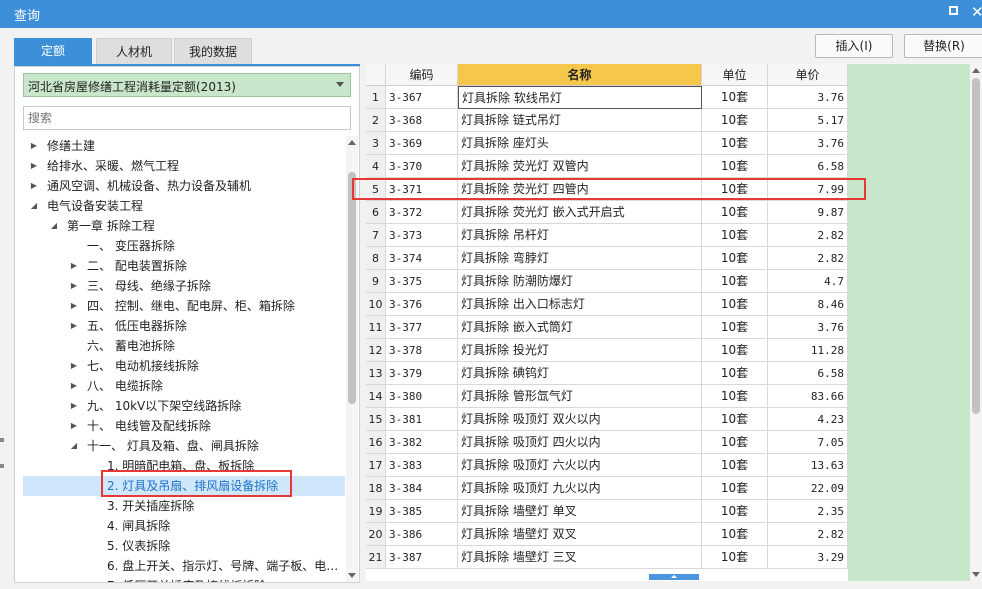 Image resolution: width=982 pixels, height=589 pixels. I want to click on cell-name: 灯具拆除 防潮防爆灯, so click(580, 281).